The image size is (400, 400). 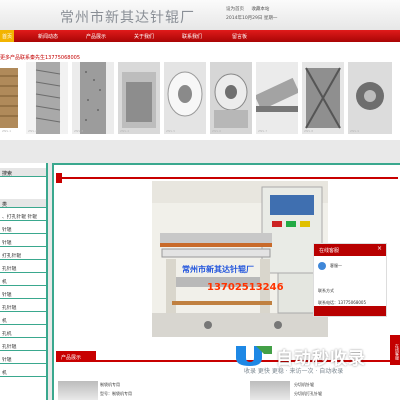 What do you see at coordinates (304, 385) in the screenshot?
I see `product-name: 分切机针辊` at bounding box center [304, 385].